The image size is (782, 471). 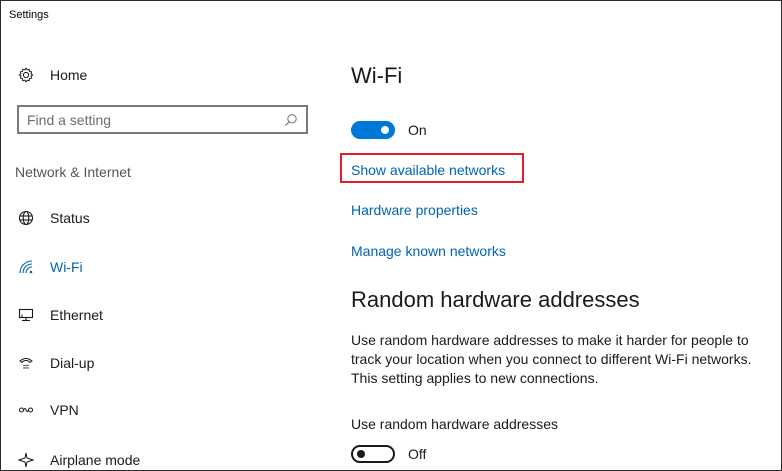 What do you see at coordinates (417, 130) in the screenshot?
I see `wifi-toggle-state: On` at bounding box center [417, 130].